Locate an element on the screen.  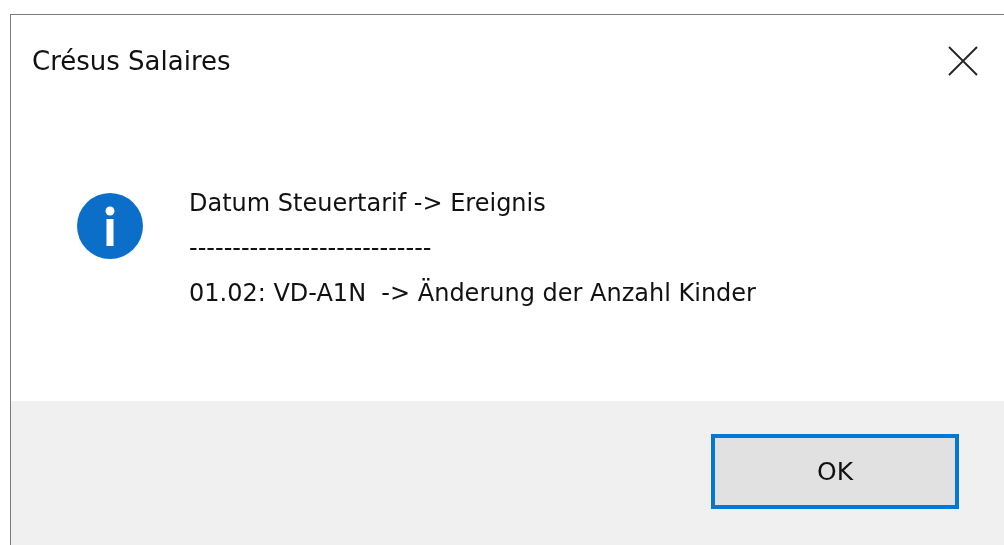
message-text: 01.02: VD-A1N -> Änderung der Anzahl Kinder is located at coordinates (472, 293).